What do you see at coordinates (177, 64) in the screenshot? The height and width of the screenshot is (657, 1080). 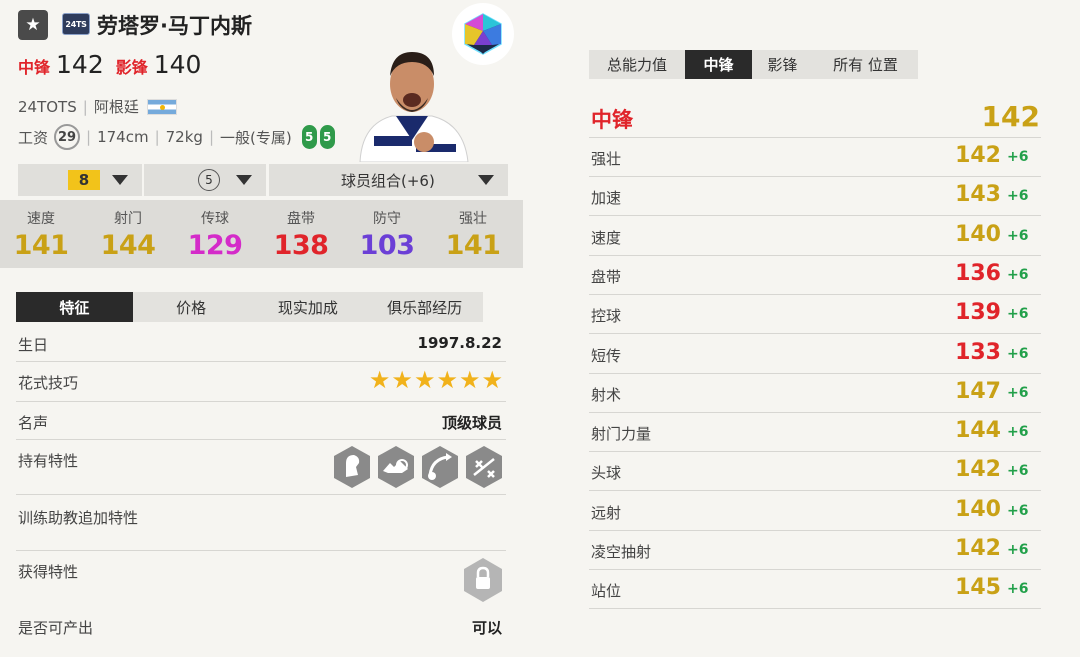 I see `ovr-val-2: 140` at bounding box center [177, 64].